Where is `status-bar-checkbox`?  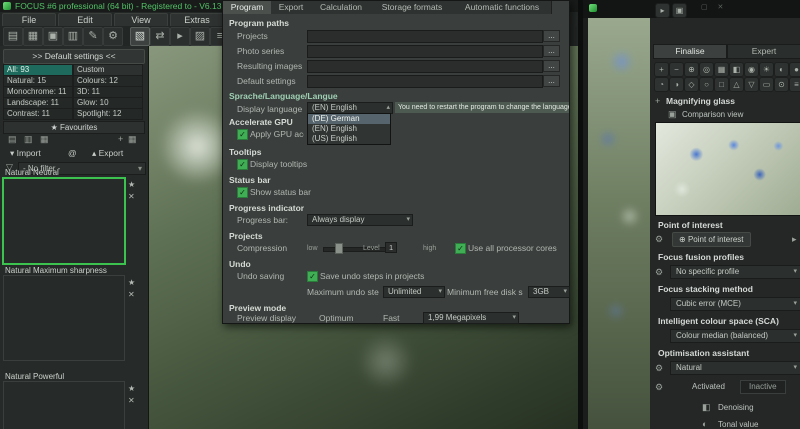 status-bar-checkbox is located at coordinates (242, 192).